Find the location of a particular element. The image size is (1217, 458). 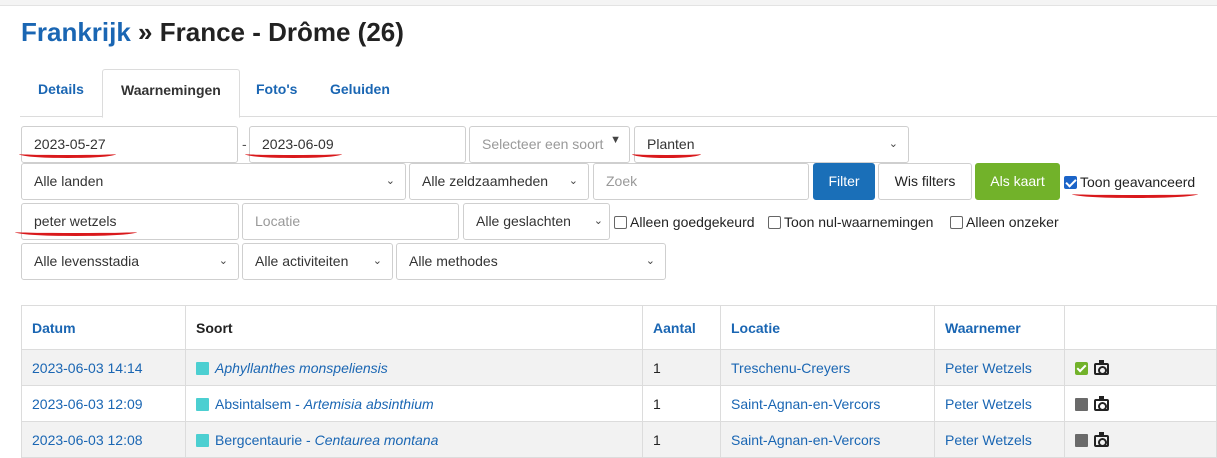

species-cell: Bergcentaurie - Centaurea montana is located at coordinates (414, 439).